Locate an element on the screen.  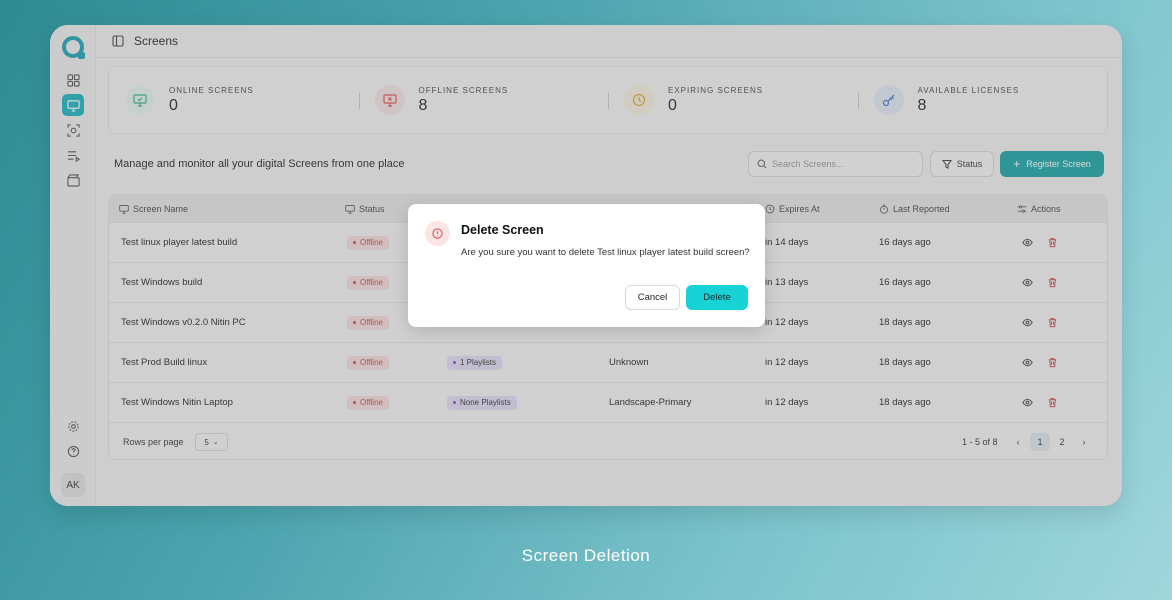
caption: Screen Deletion is located at coordinates (586, 555).